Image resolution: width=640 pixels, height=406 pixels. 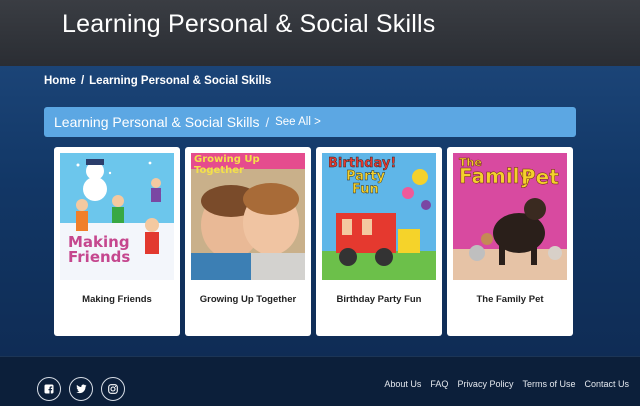 I want to click on see-all-link: See All >, so click(x=298, y=122).